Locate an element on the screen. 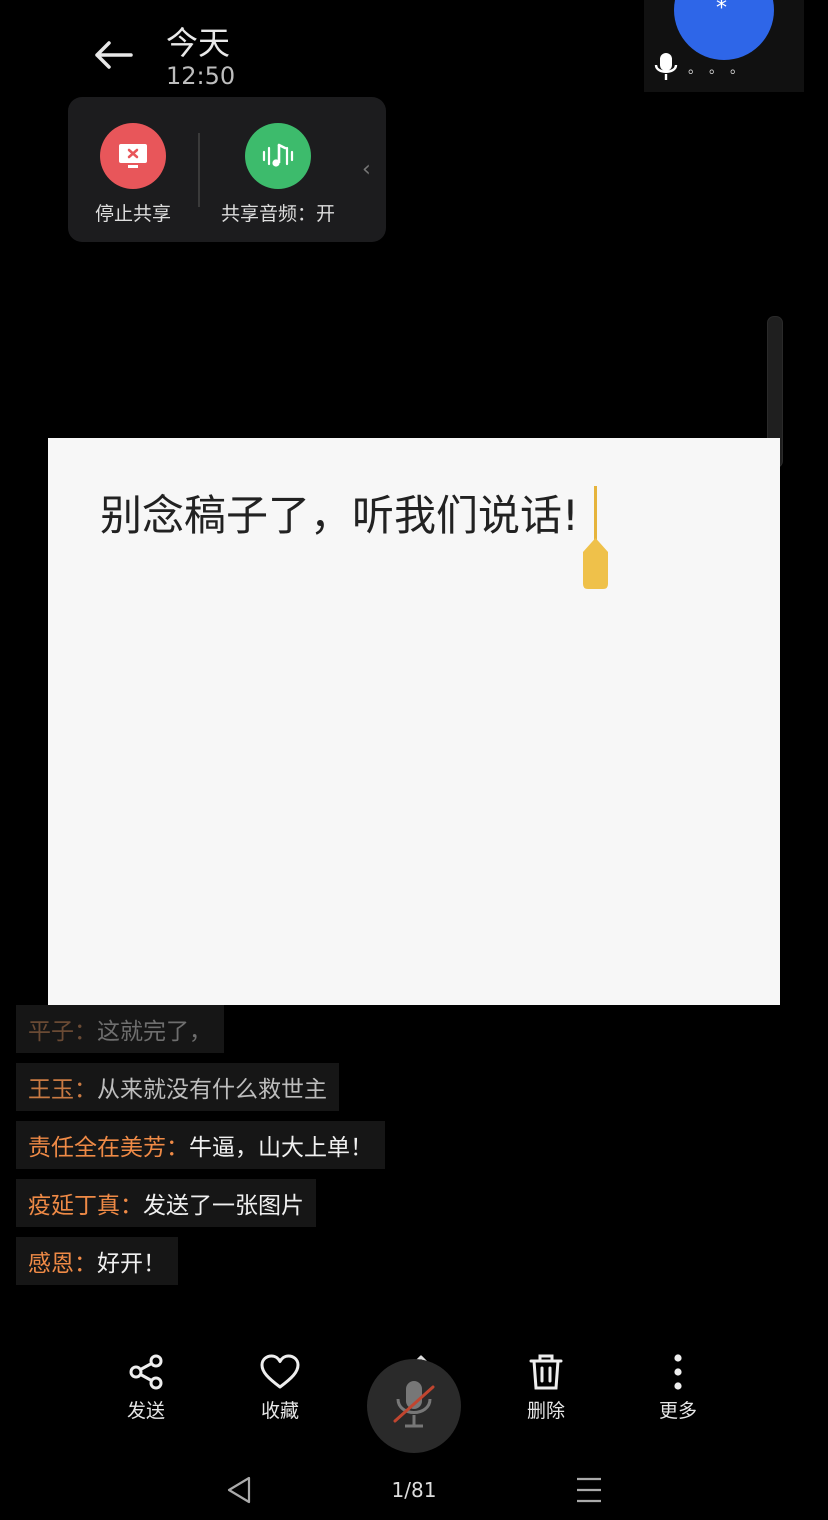 The image size is (828, 1520). chat-message: 感恩：好开！ is located at coordinates (97, 1261).